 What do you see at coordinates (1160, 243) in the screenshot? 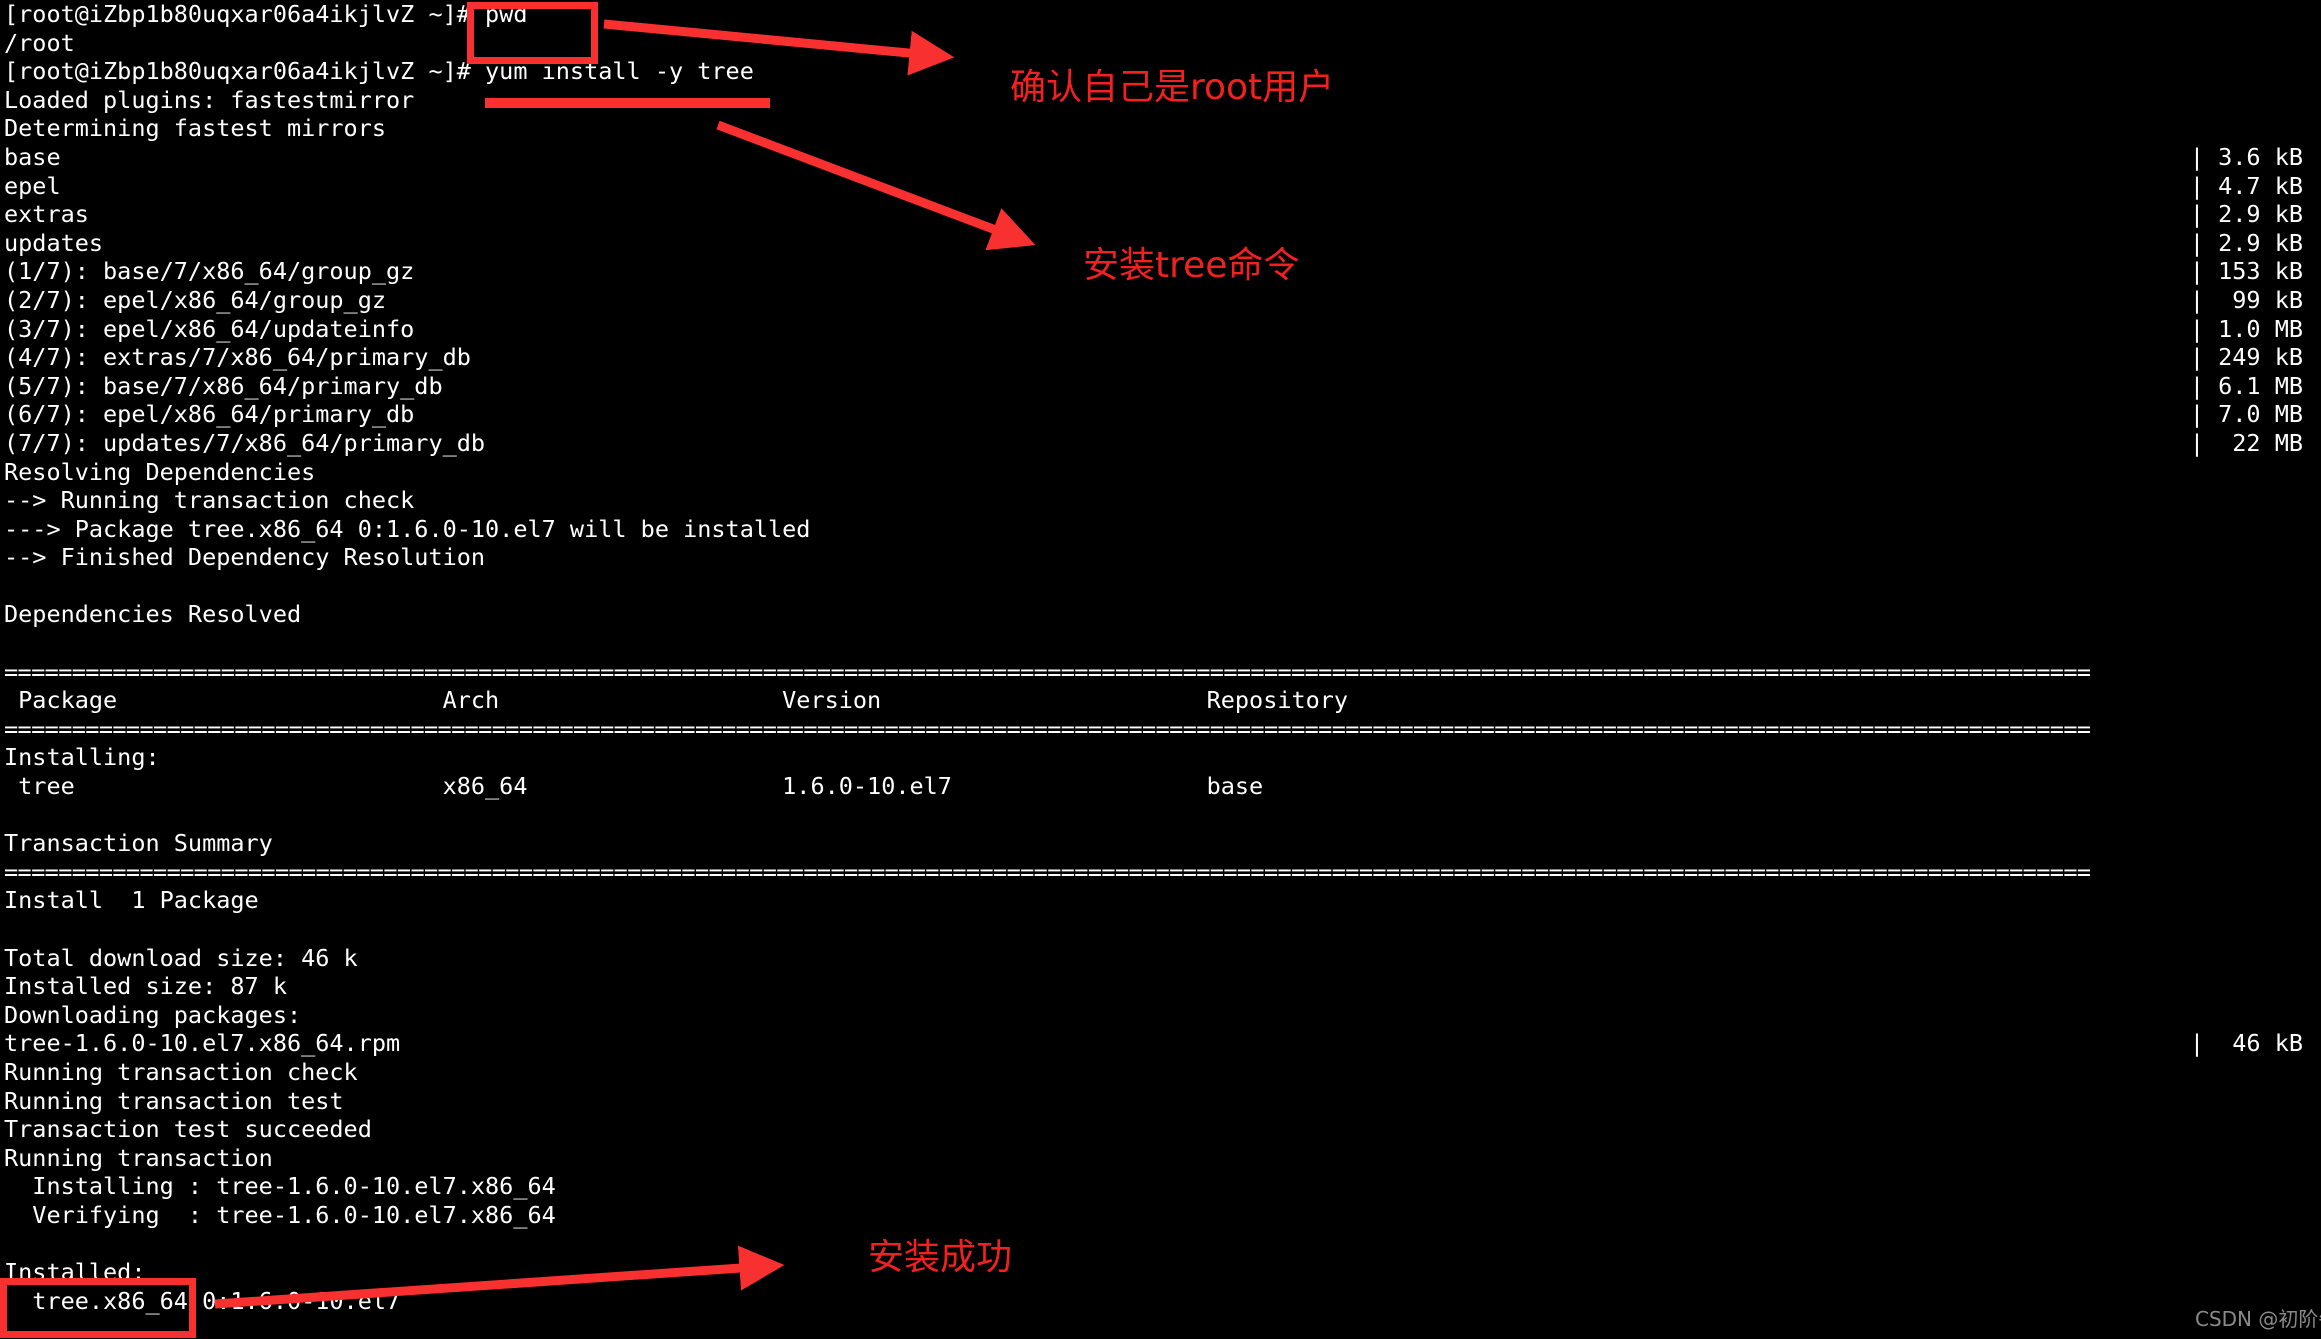
I see `terminal-line: updates | 2.9 kB` at bounding box center [1160, 243].